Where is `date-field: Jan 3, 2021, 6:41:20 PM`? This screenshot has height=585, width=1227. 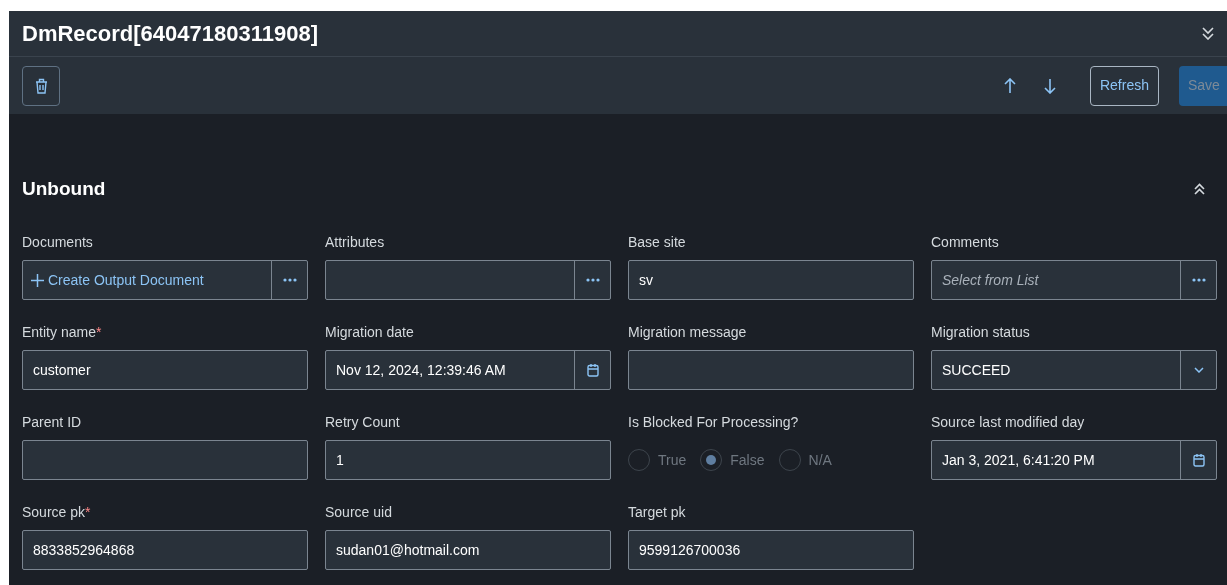 date-field: Jan 3, 2021, 6:41:20 PM is located at coordinates (1074, 460).